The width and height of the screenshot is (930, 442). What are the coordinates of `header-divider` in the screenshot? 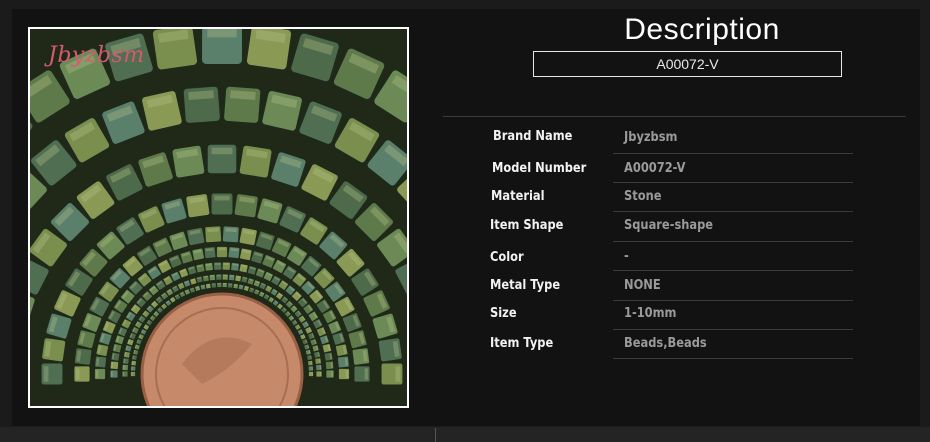 It's located at (674, 116).